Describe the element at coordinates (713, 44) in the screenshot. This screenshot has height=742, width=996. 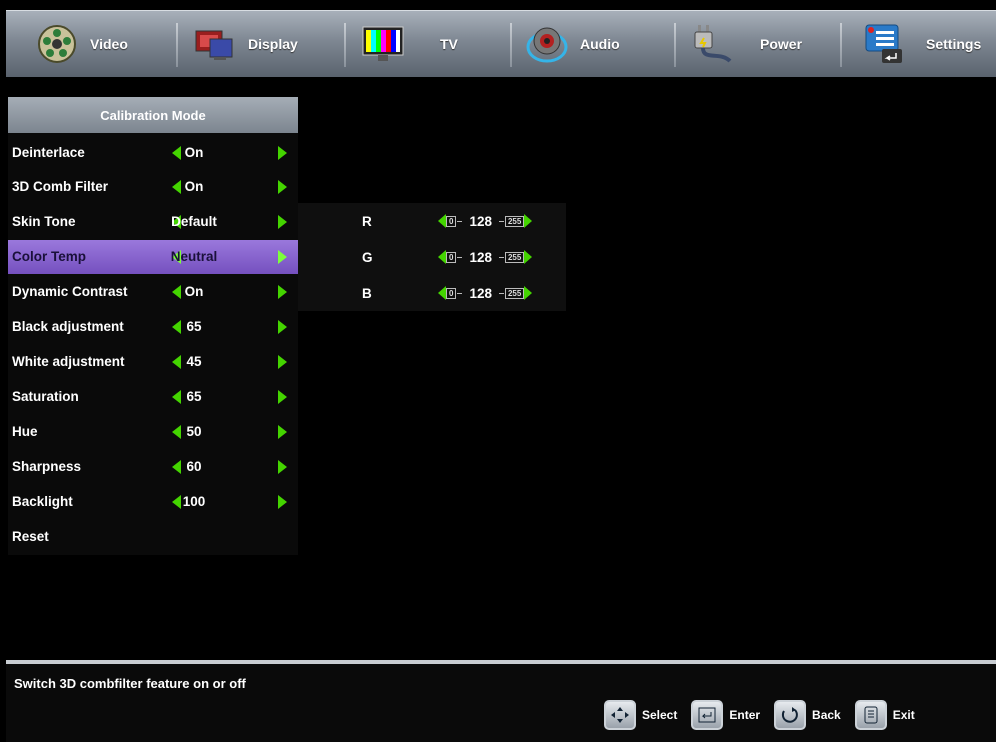
I see `power-plug-icon` at that location.